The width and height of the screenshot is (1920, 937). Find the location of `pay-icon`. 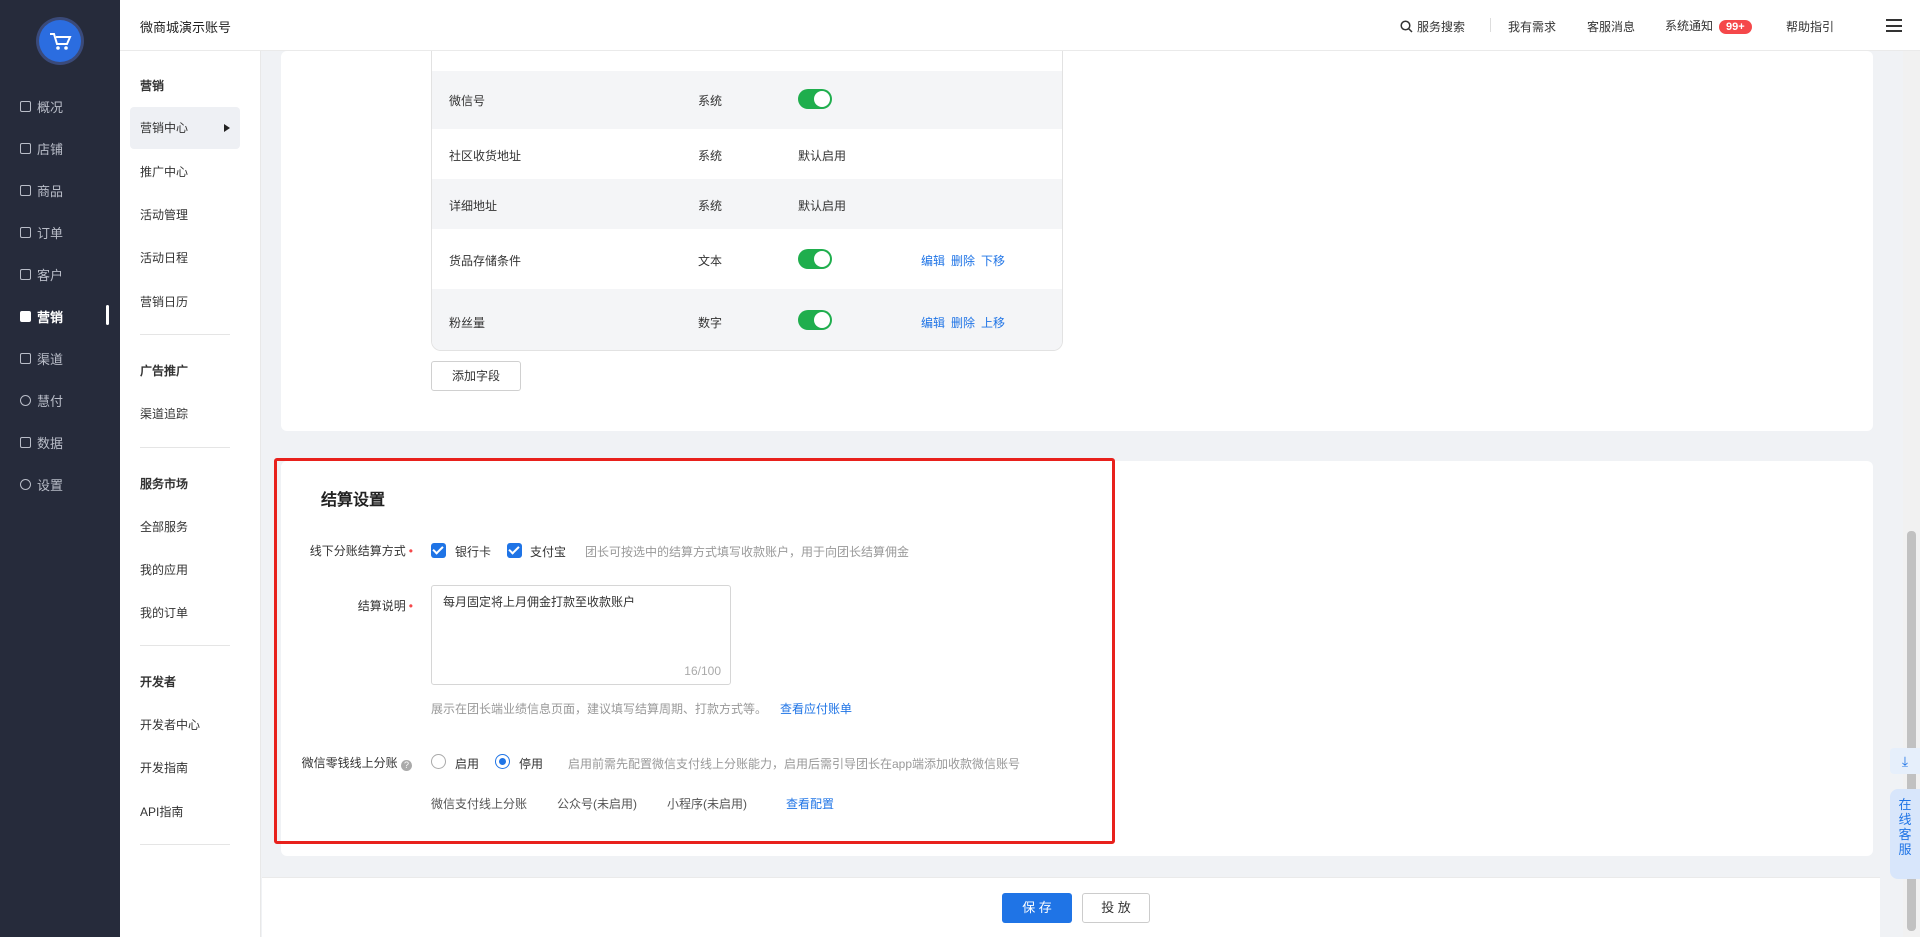

pay-icon is located at coordinates (25, 400).